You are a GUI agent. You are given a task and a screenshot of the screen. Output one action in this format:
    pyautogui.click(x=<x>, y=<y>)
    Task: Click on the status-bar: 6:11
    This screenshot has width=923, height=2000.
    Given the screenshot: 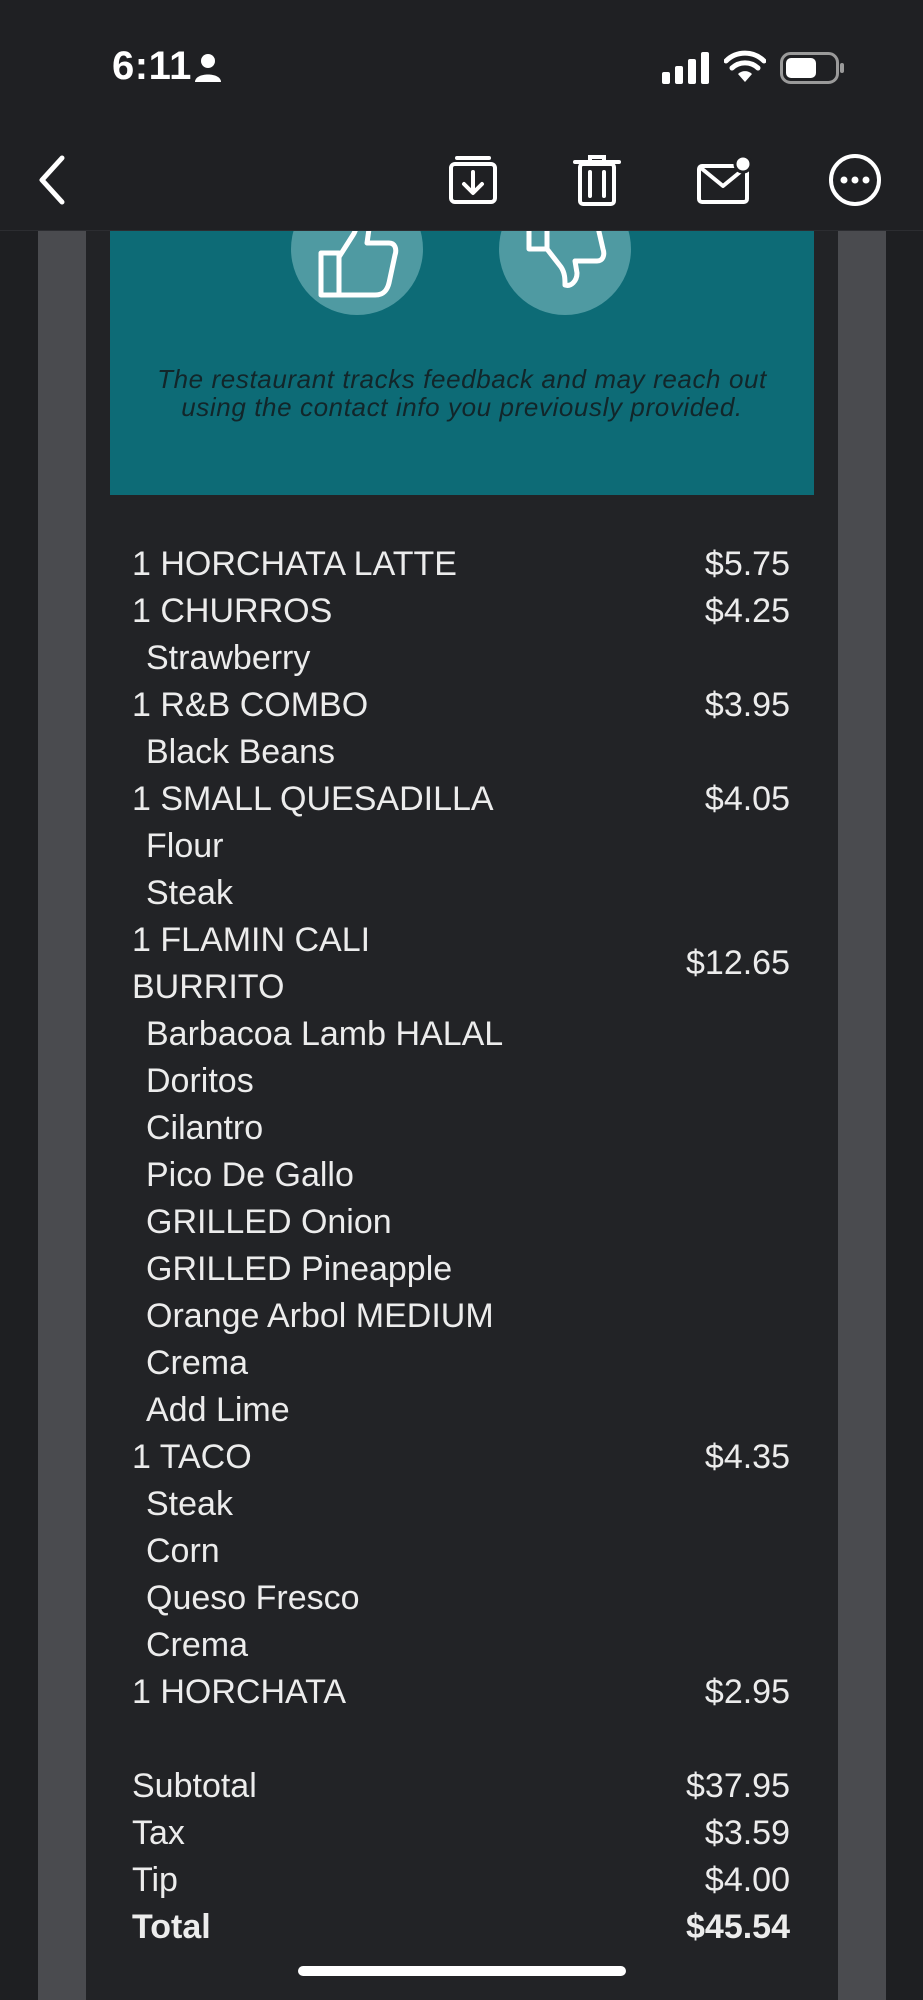 What is the action you would take?
    pyautogui.click(x=461, y=65)
    